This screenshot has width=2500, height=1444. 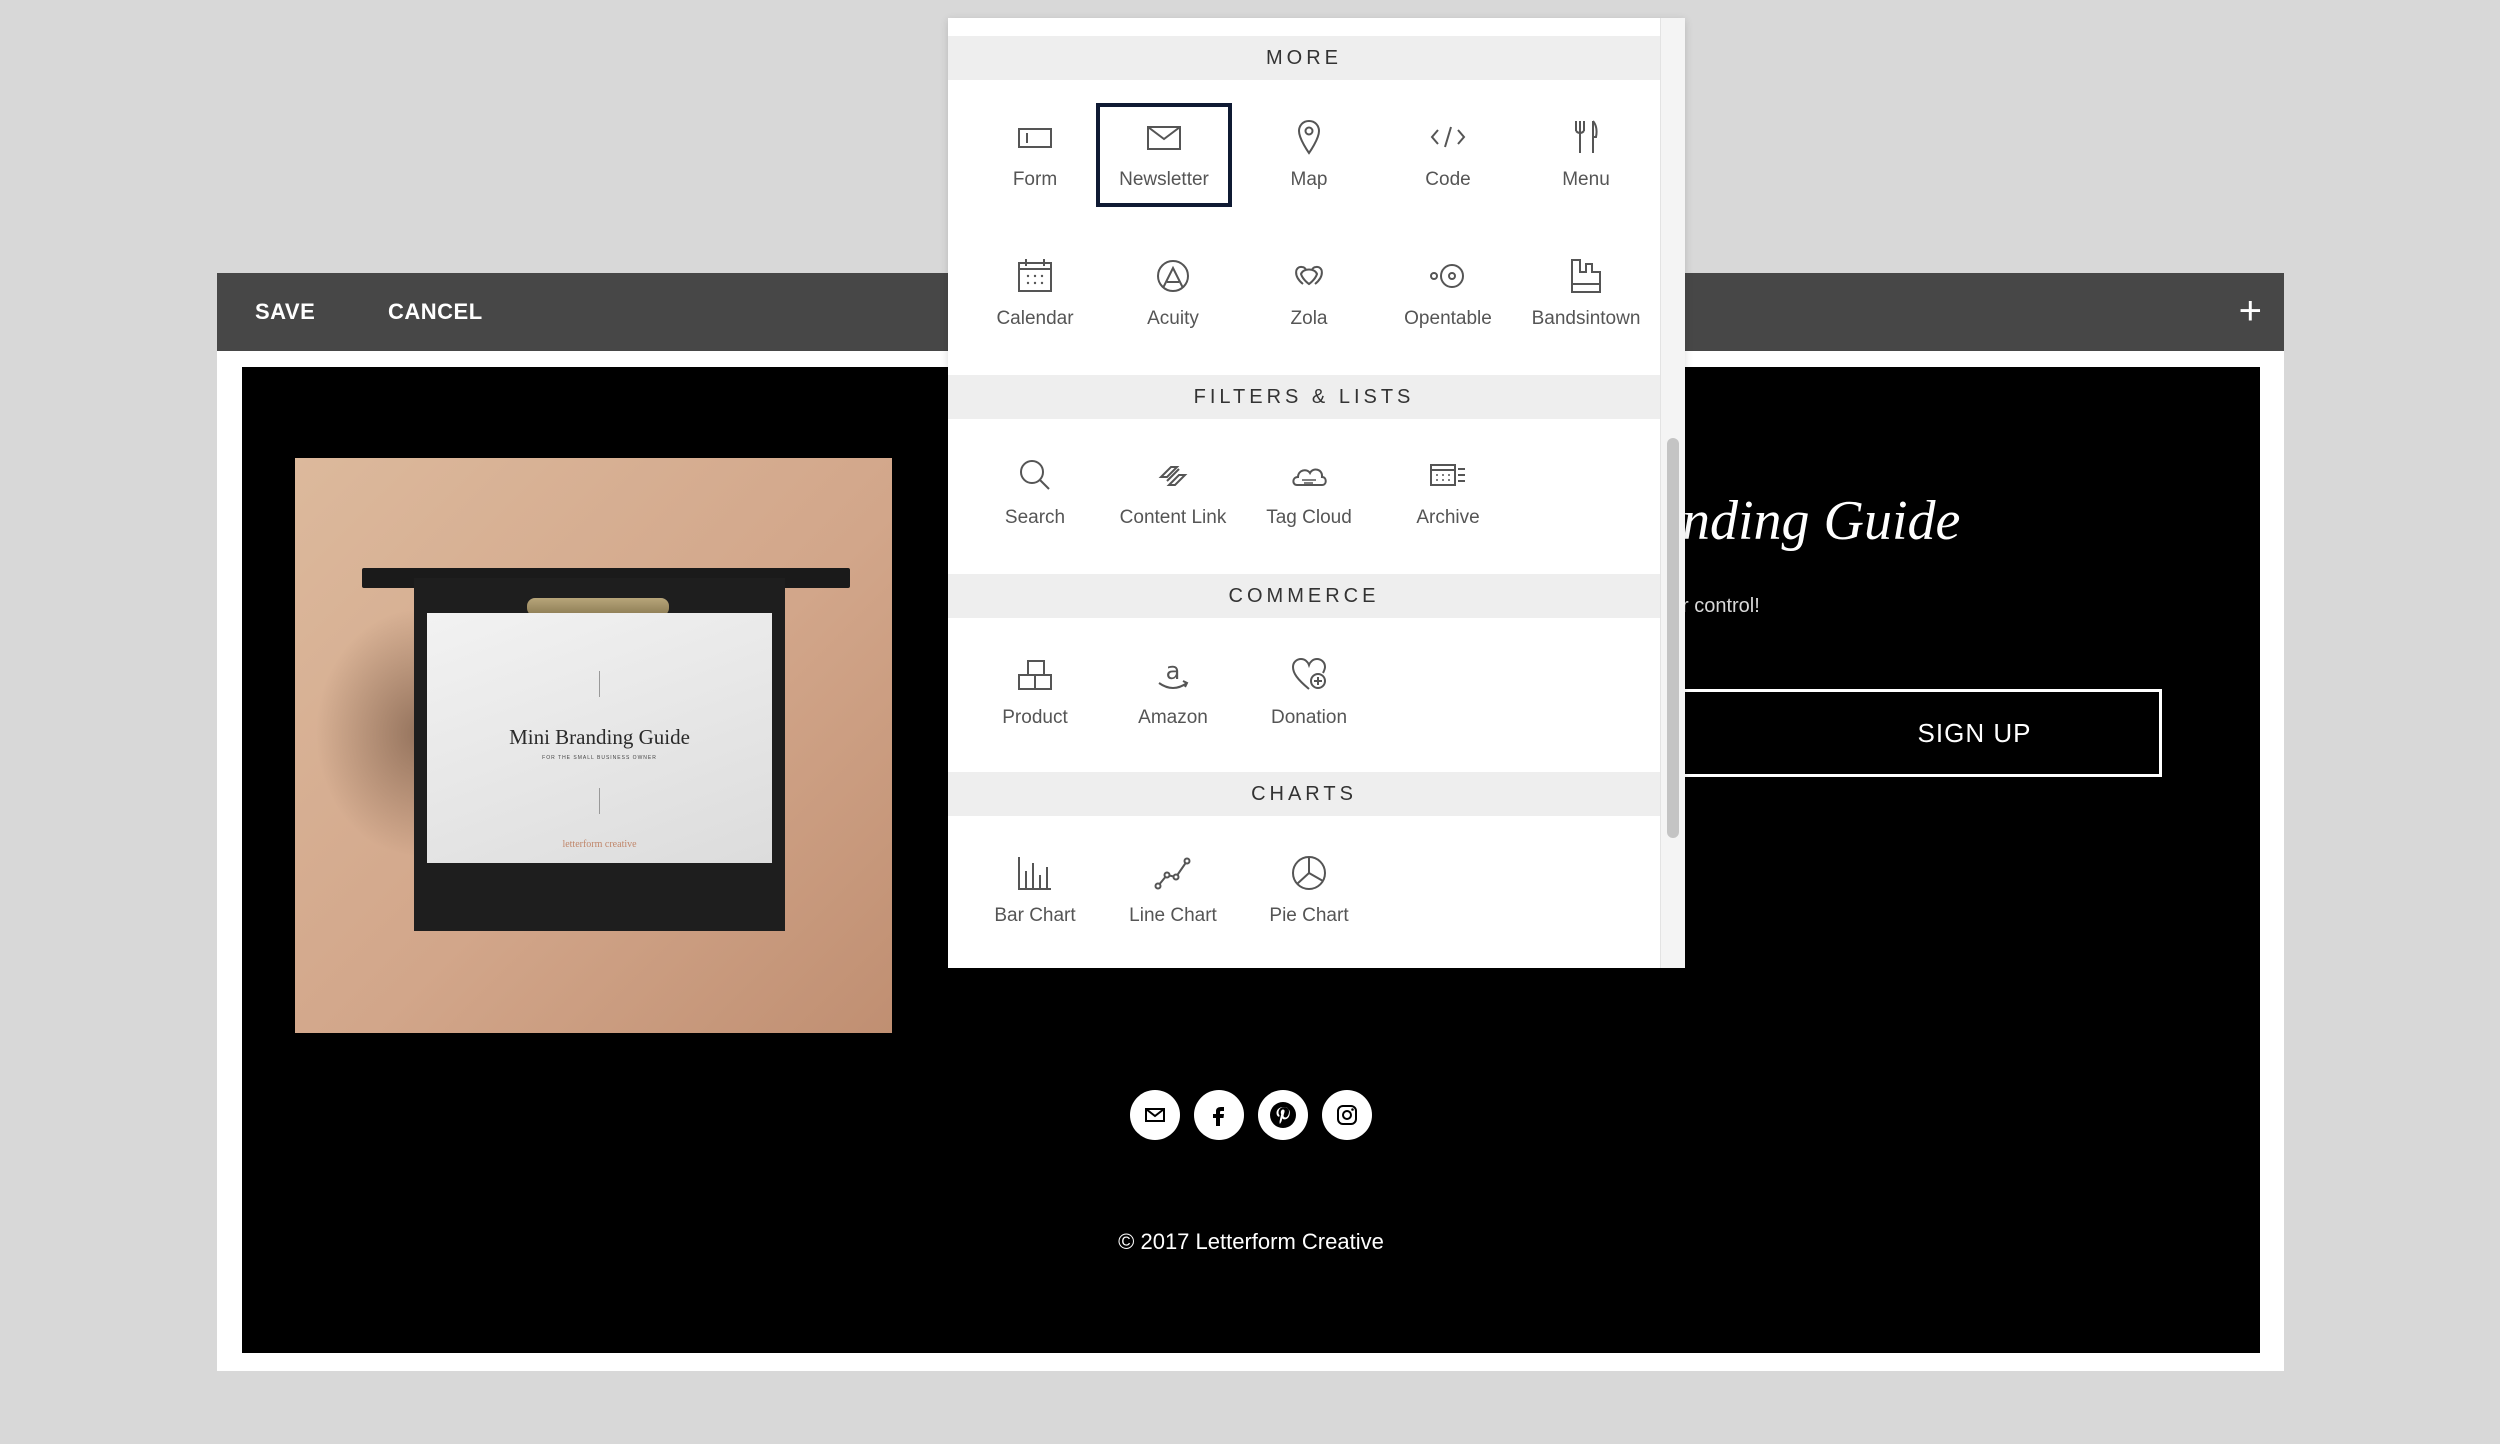 What do you see at coordinates (1035, 915) in the screenshot?
I see `block-label: Bar Chart` at bounding box center [1035, 915].